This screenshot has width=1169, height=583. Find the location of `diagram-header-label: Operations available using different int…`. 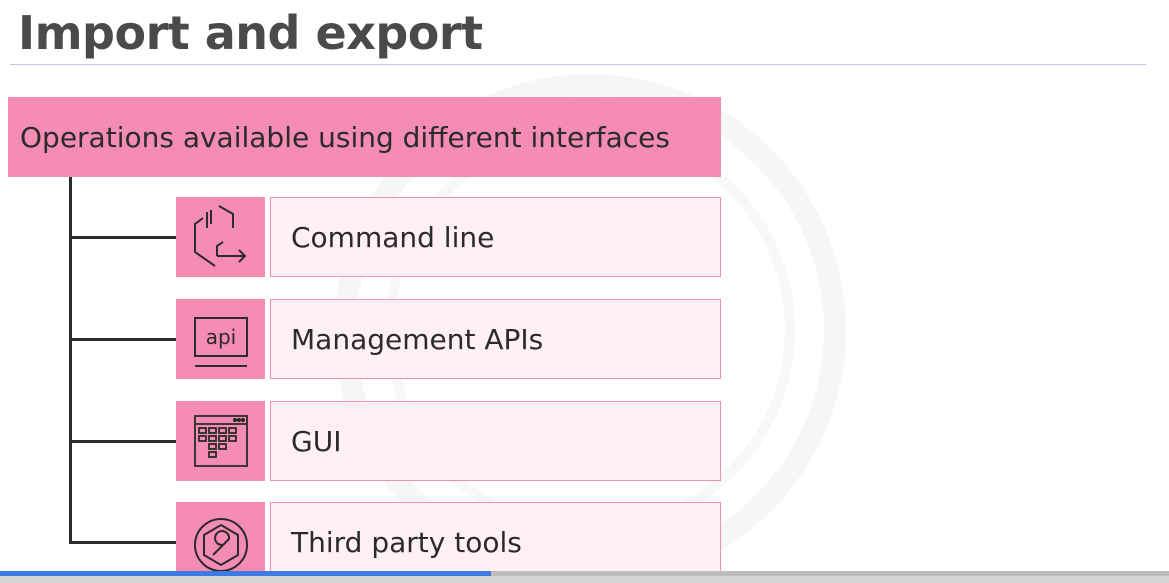

diagram-header-label: Operations available using different int… is located at coordinates (345, 137).